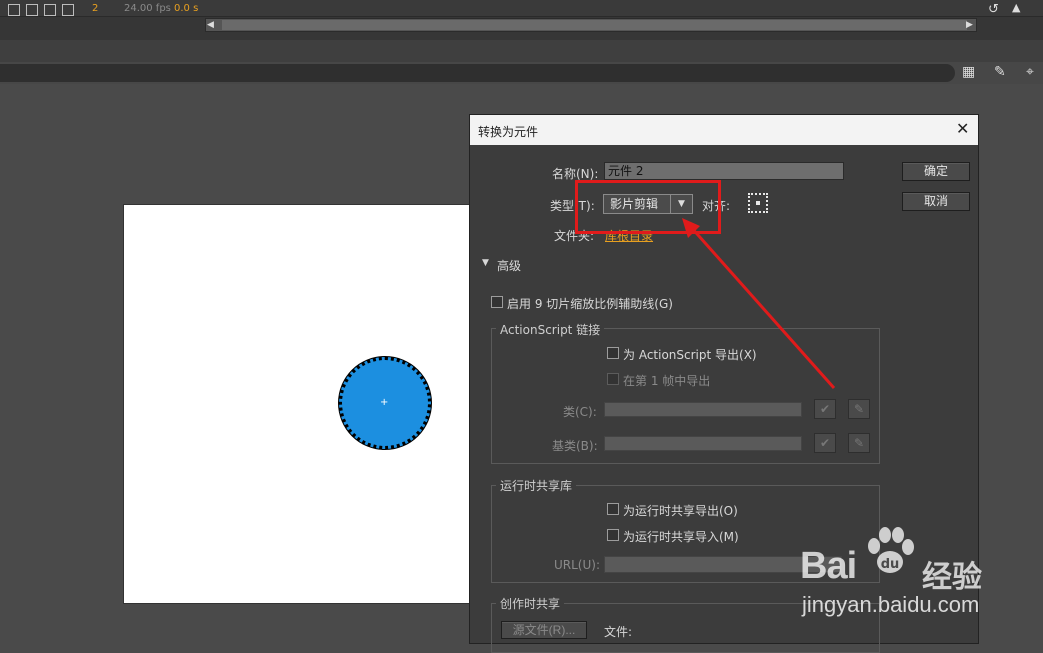  Describe the element at coordinates (936, 171) in the screenshot. I see `ok-button: 确定` at that location.